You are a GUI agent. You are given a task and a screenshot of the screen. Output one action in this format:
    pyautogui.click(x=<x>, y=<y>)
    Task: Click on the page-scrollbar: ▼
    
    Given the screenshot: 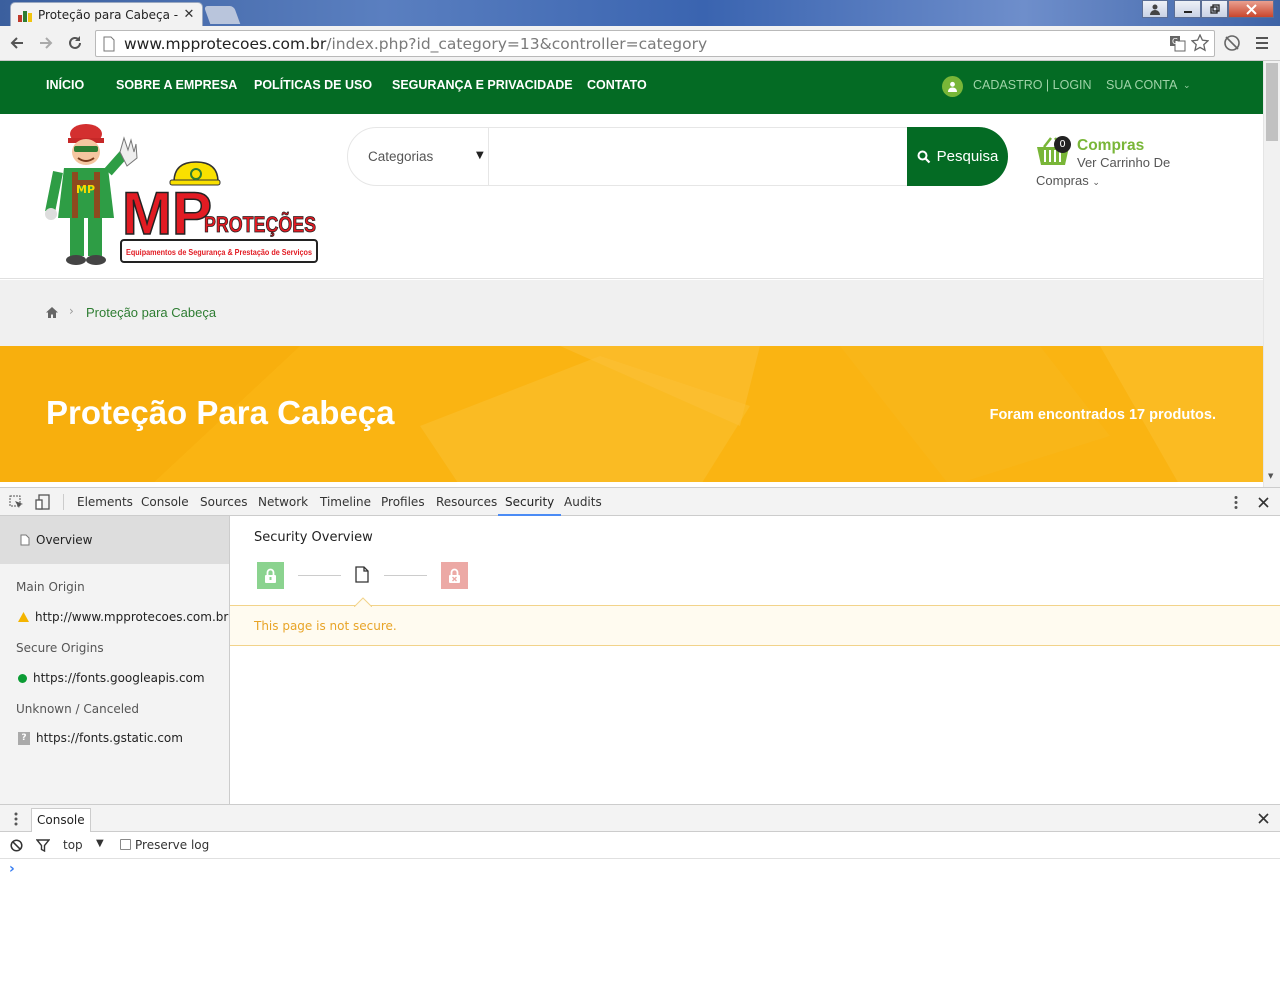 What is the action you would take?
    pyautogui.click(x=1271, y=274)
    